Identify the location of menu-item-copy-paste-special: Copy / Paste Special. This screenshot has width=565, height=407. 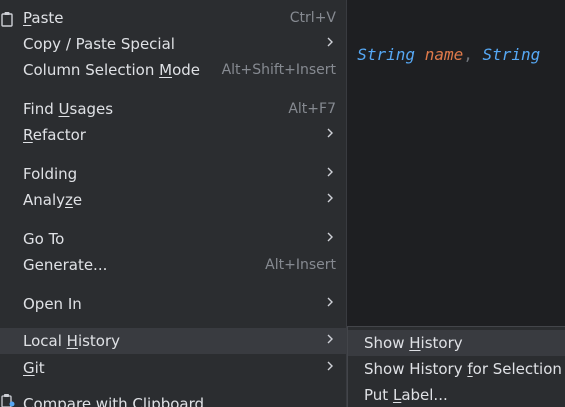
(173, 44).